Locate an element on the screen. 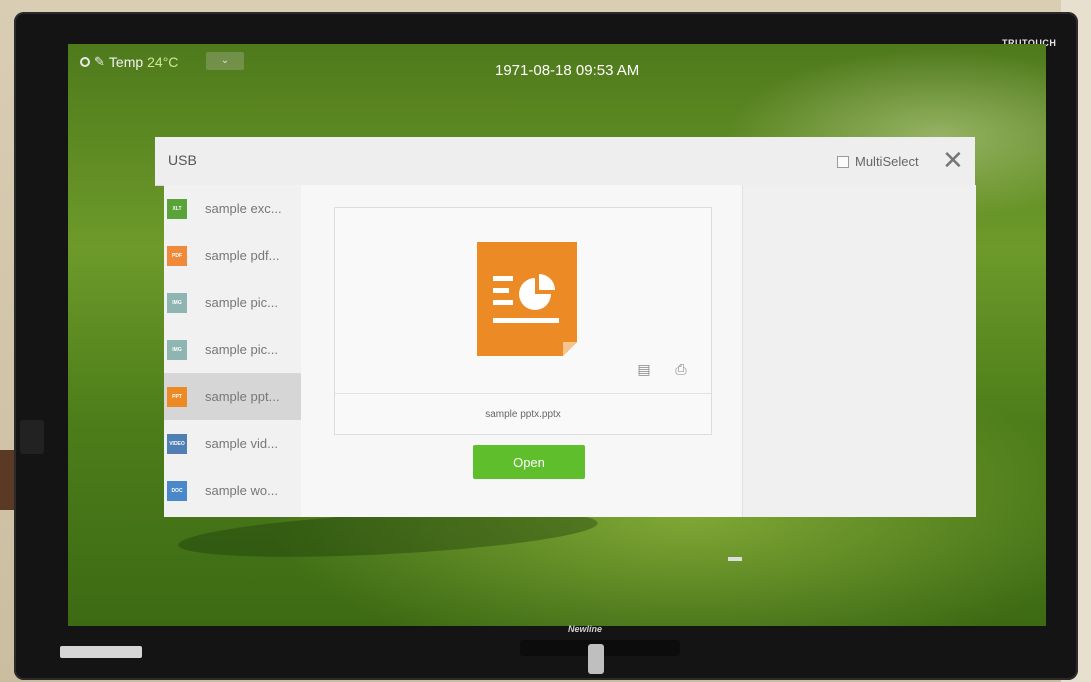 This screenshot has width=1091, height=682. multiselect-toggle: MultiSelect is located at coordinates (878, 161).